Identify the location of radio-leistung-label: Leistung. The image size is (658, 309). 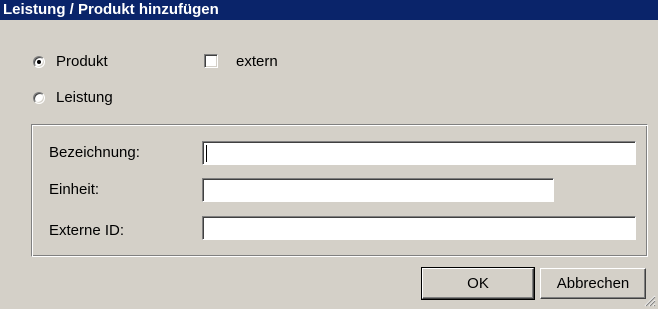
(84, 97).